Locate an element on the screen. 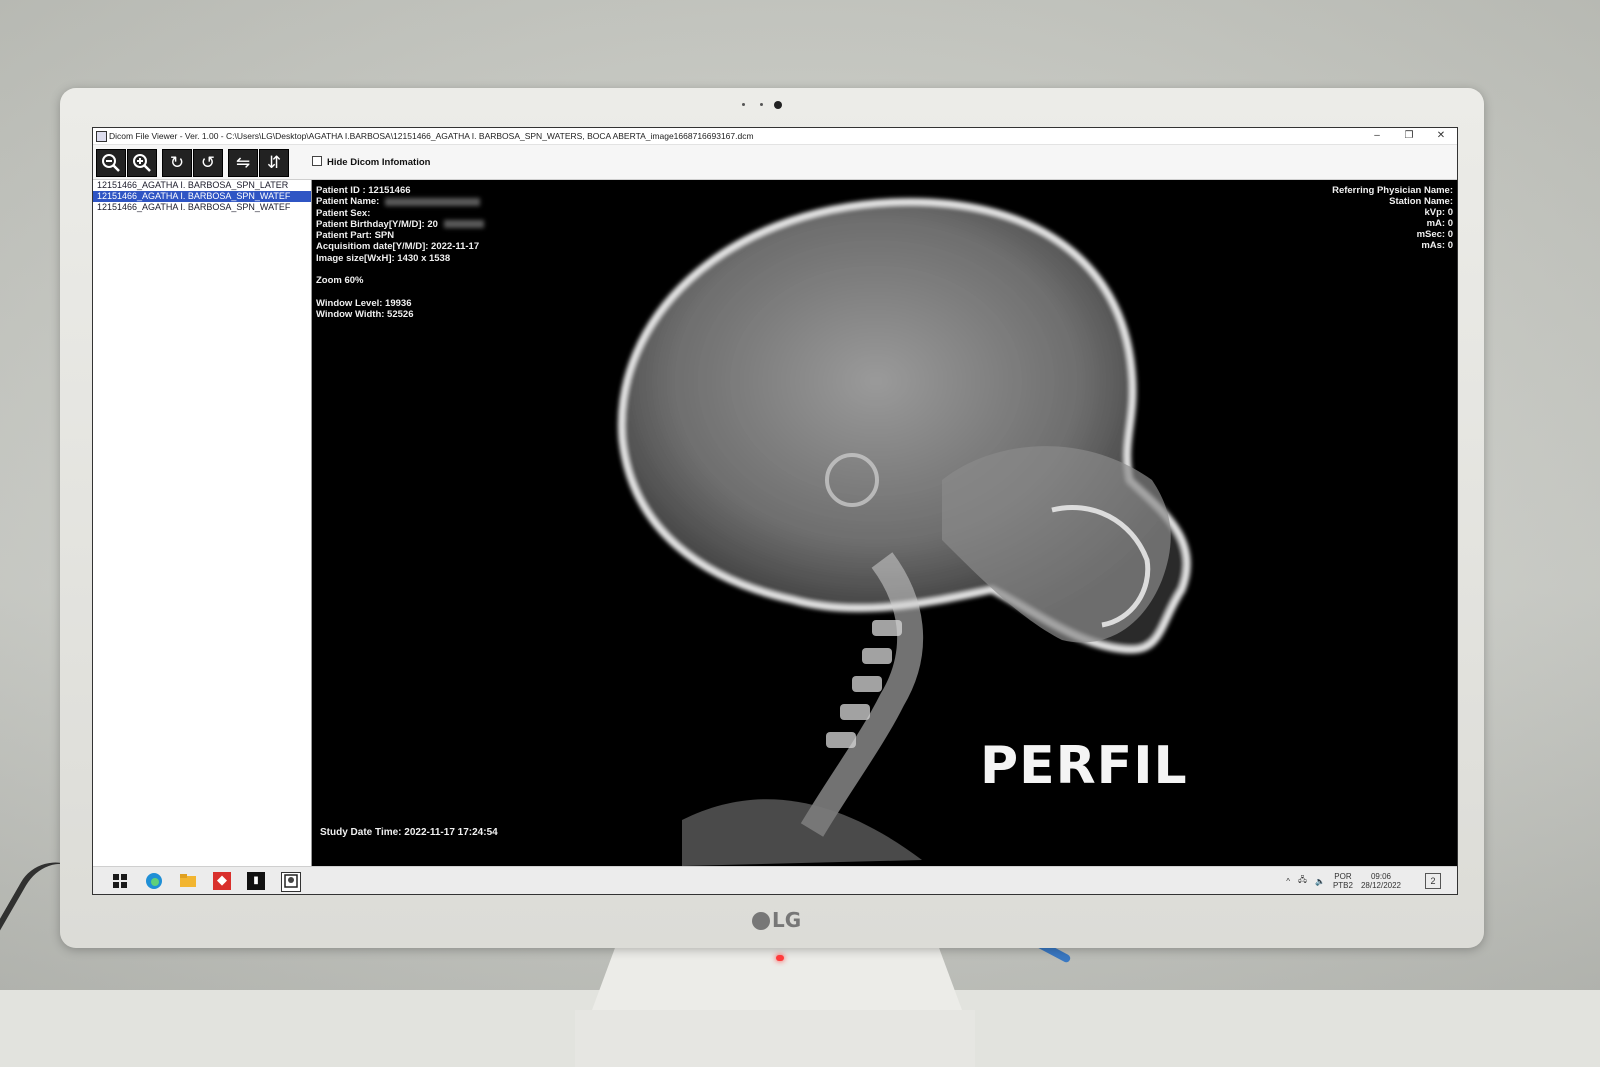 This screenshot has width=1600, height=1067. redacted-birthday is located at coordinates (463, 224).